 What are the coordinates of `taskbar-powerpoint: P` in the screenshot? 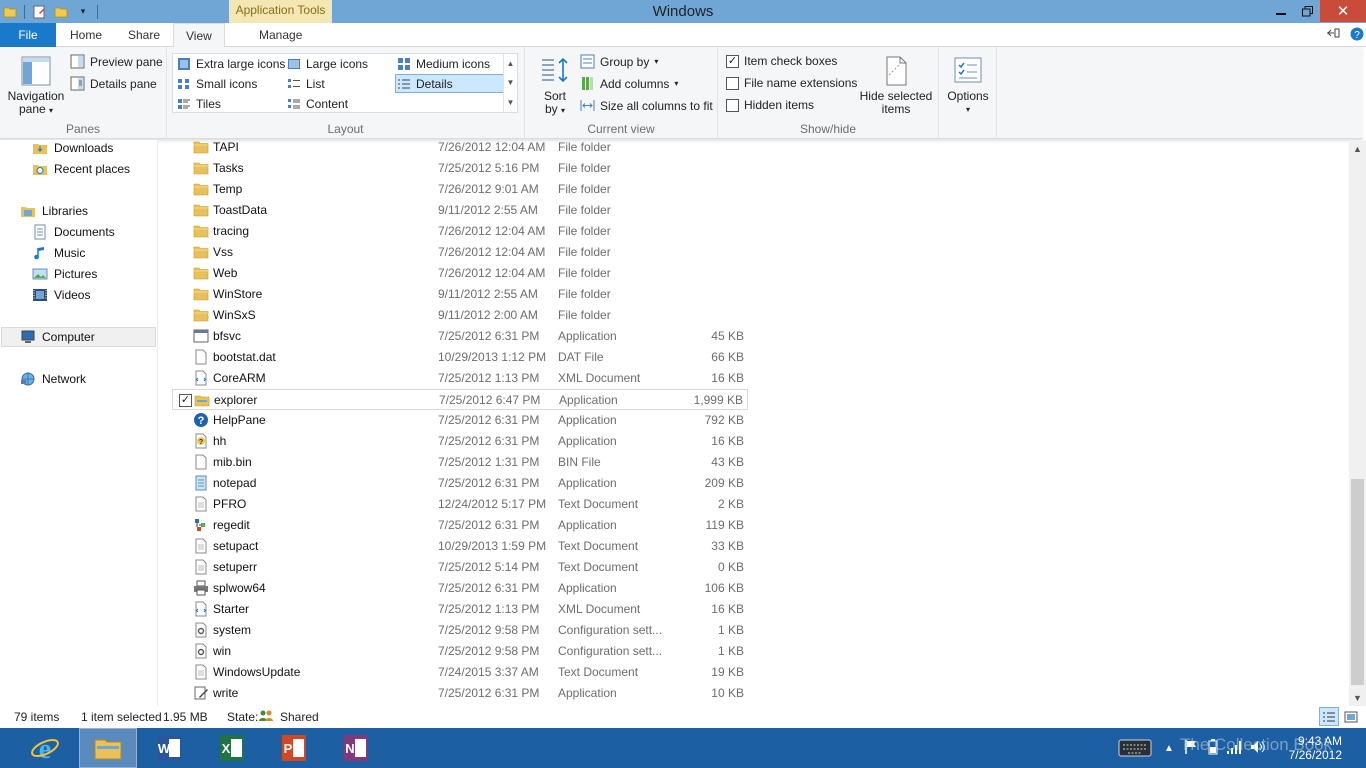 It's located at (294, 748).